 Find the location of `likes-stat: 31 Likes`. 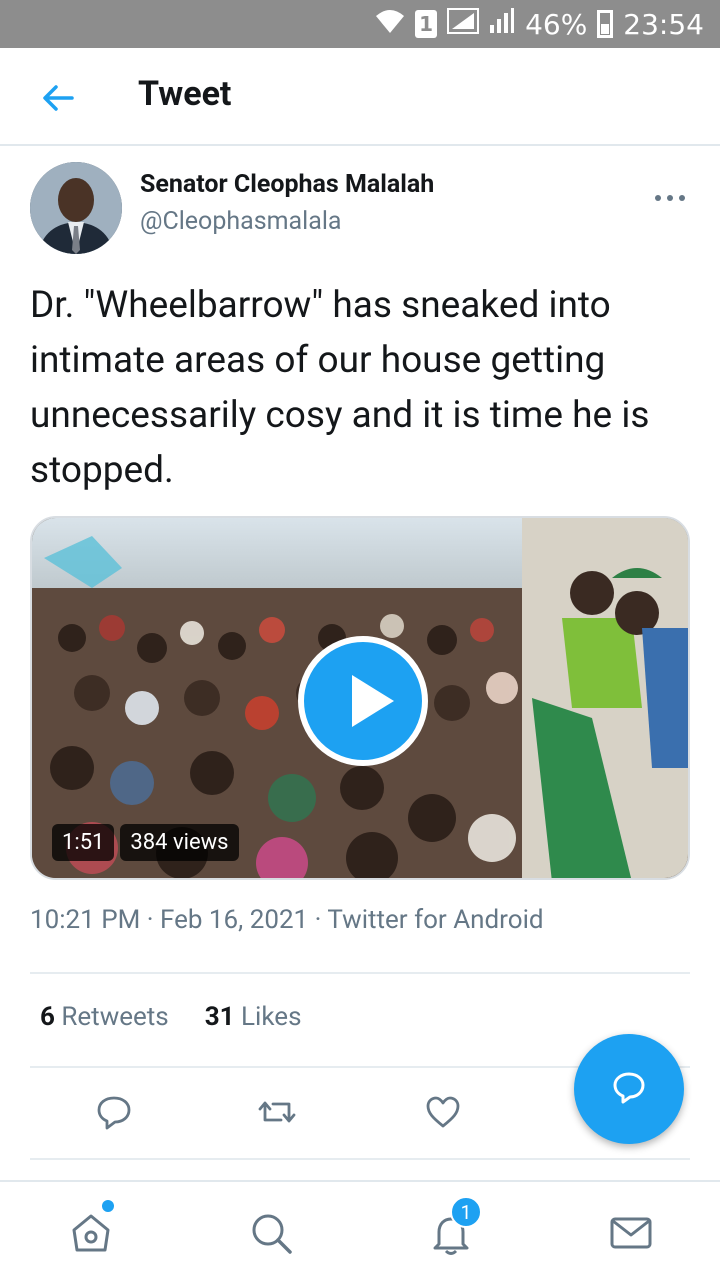

likes-stat: 31 Likes is located at coordinates (253, 1017).